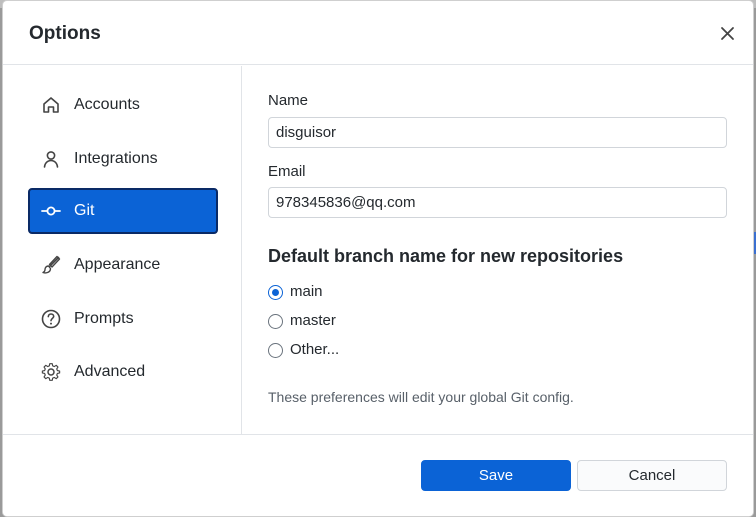  I want to click on sidebar-item-label: Accounts, so click(107, 104).